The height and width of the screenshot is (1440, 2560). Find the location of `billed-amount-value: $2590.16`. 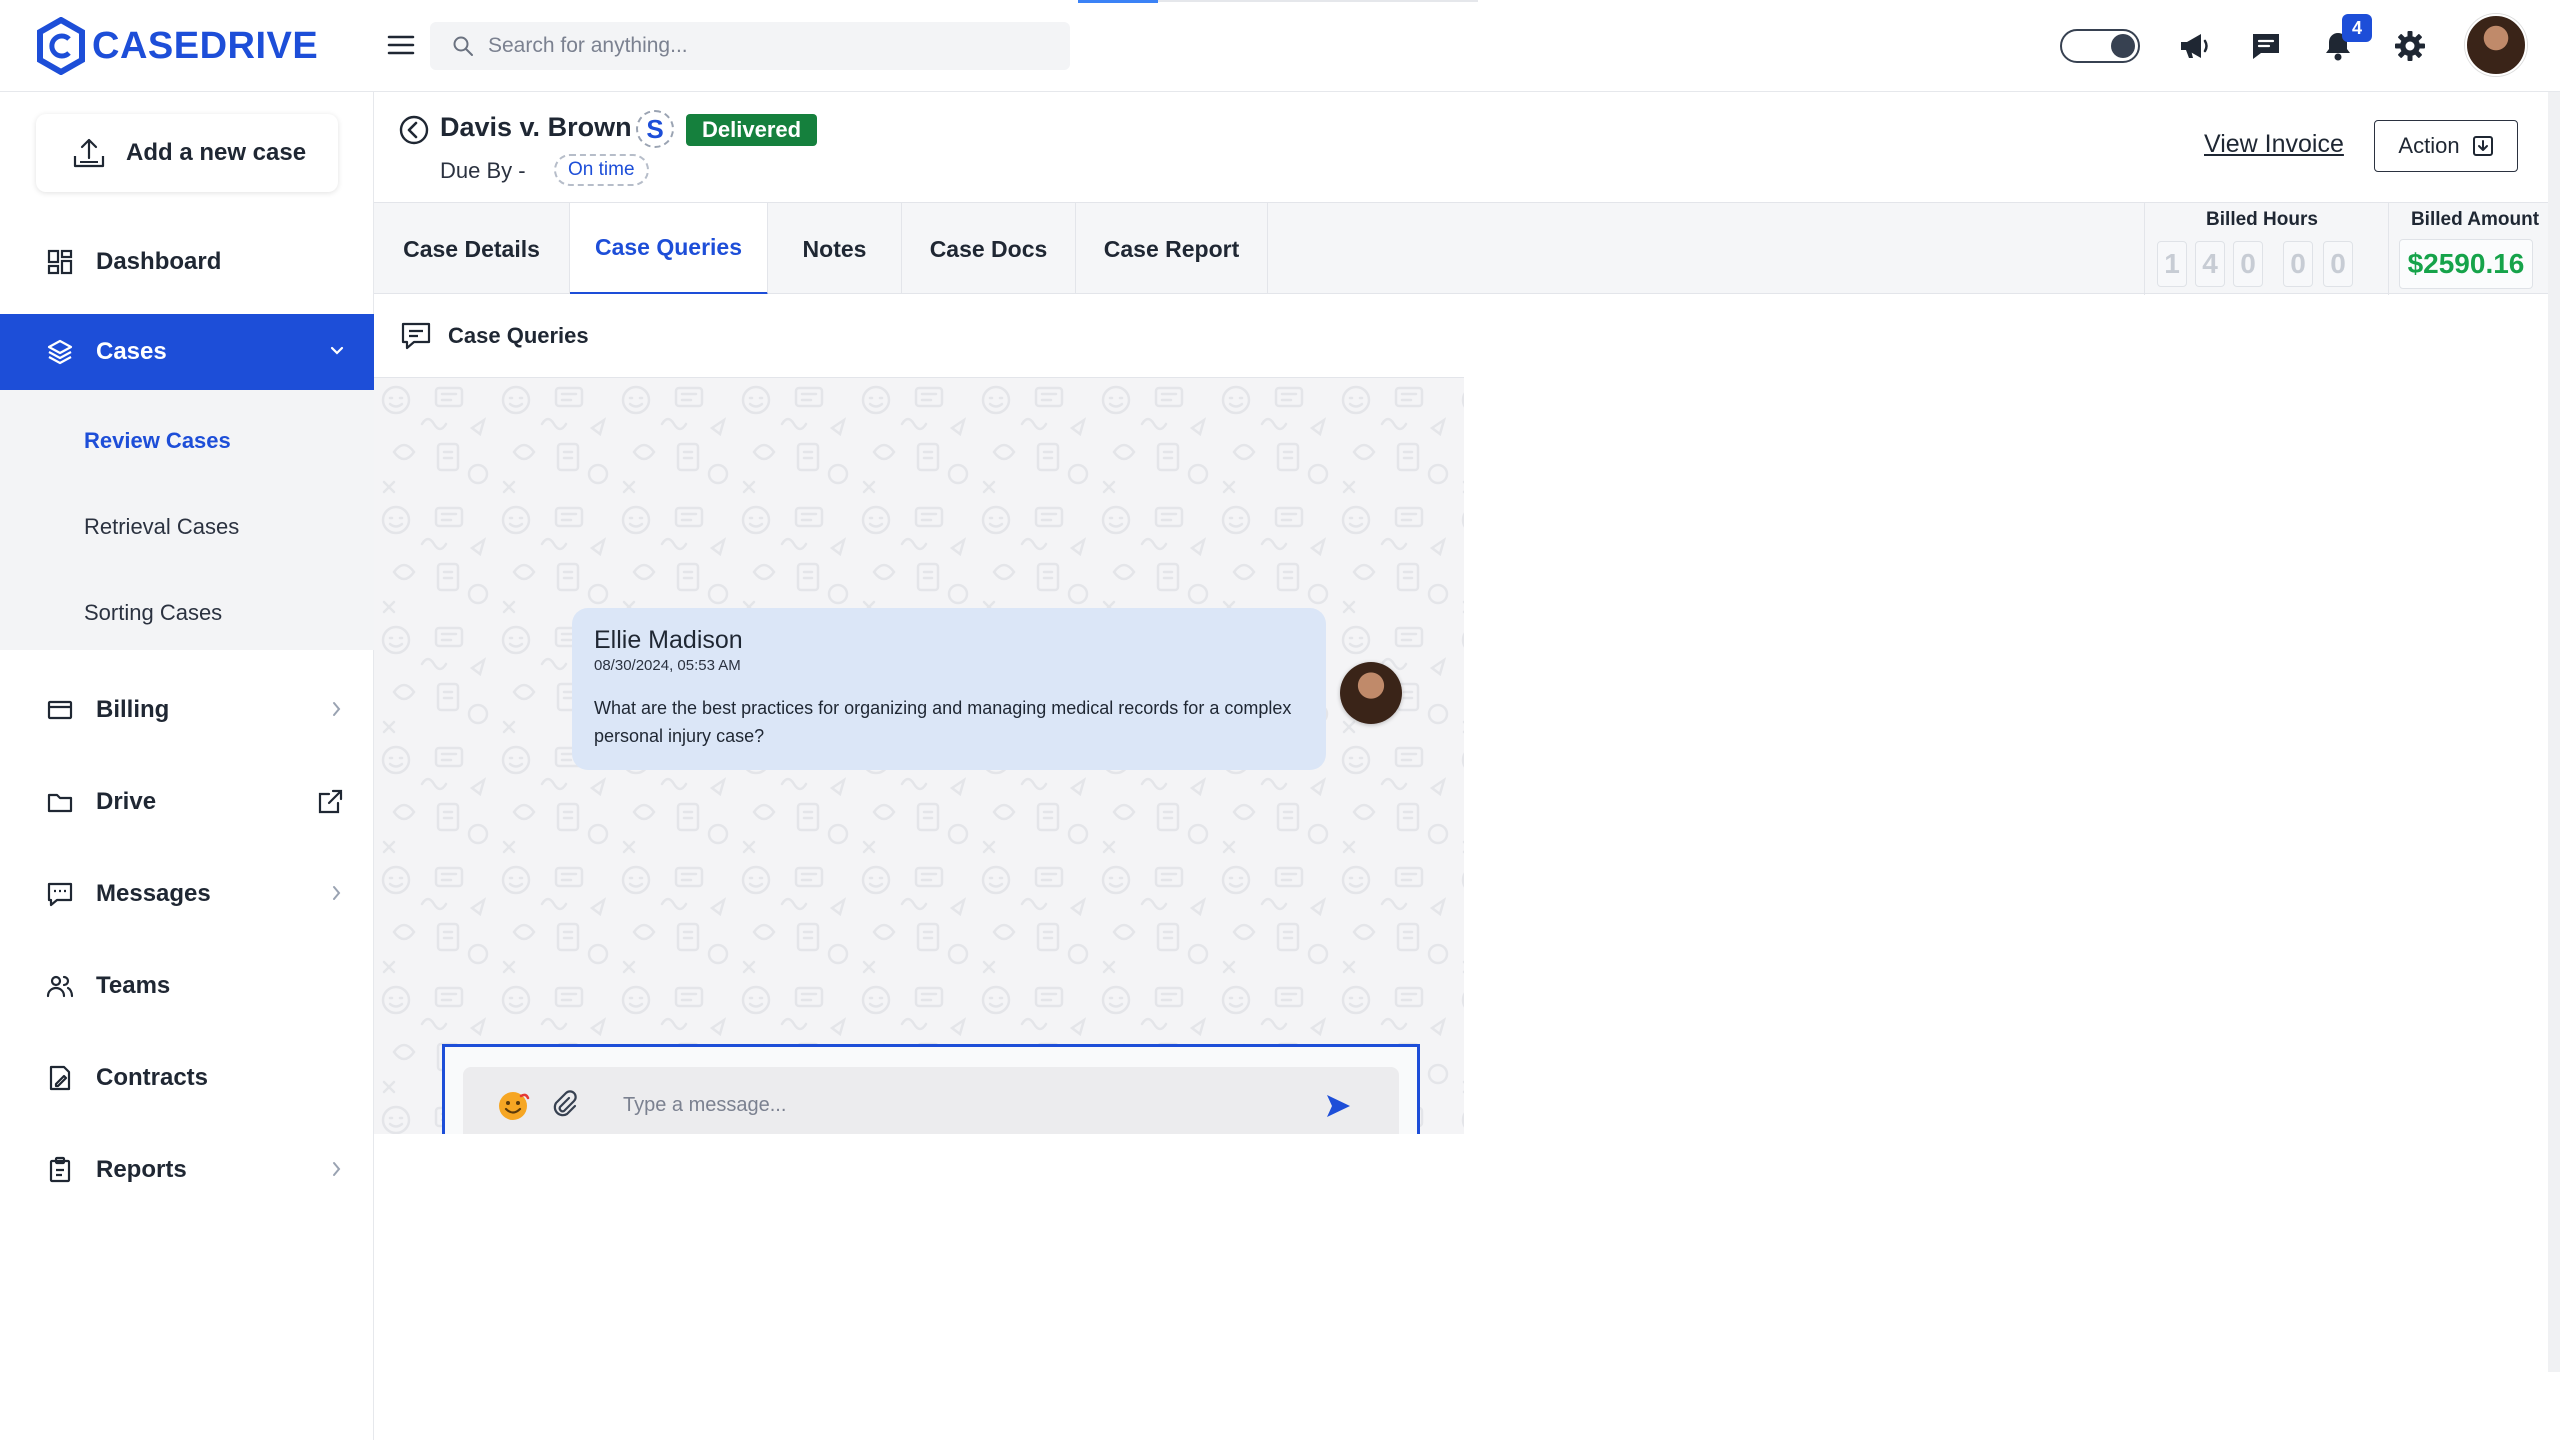

billed-amount-value: $2590.16 is located at coordinates (2466, 264).